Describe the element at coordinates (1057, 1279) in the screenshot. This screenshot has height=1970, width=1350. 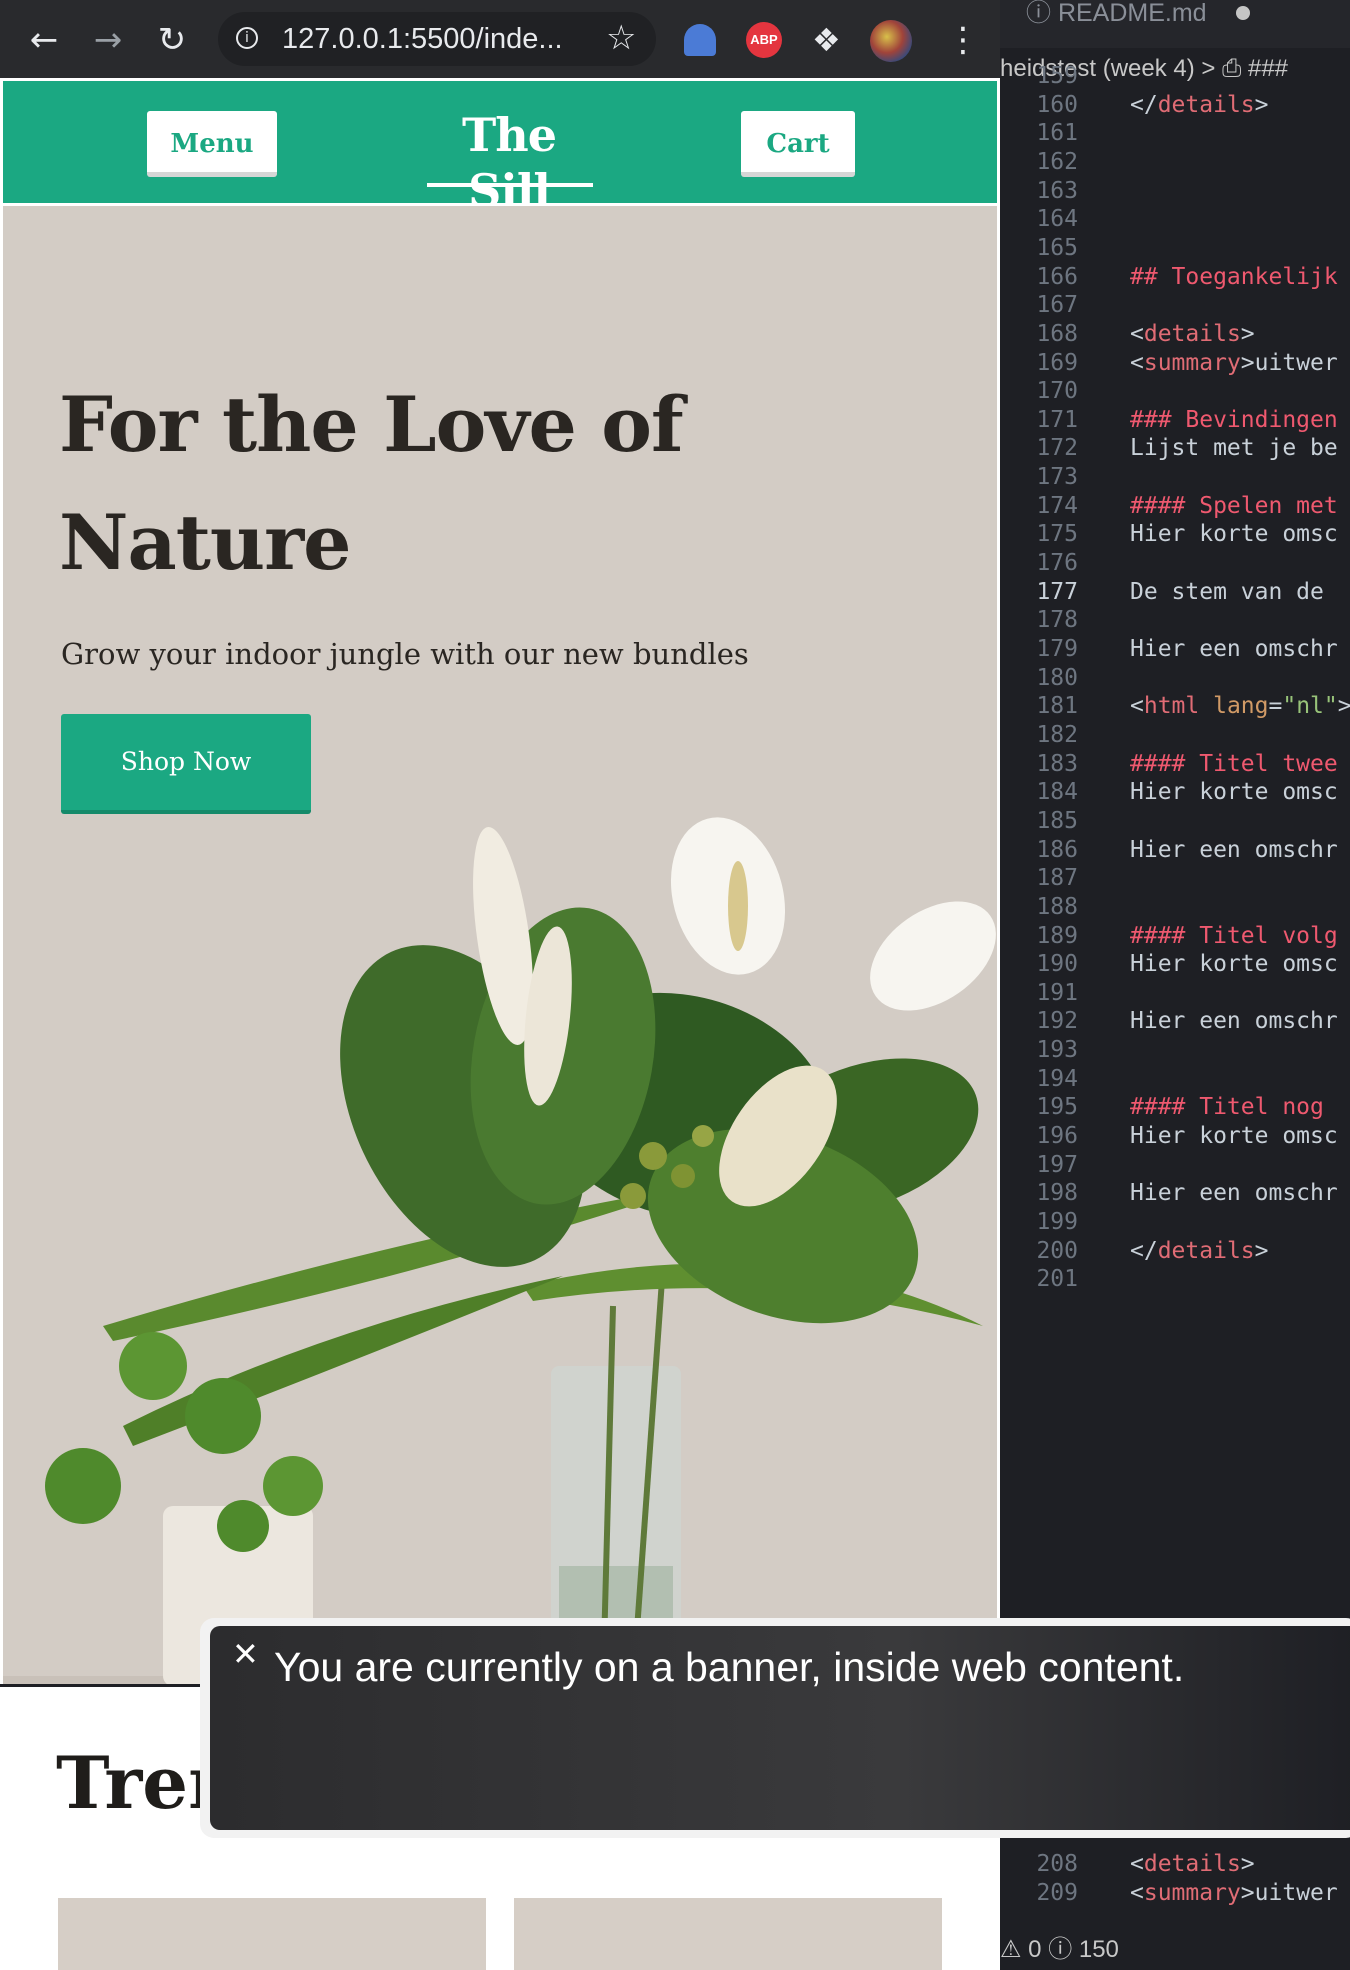
I see `line-number: 201` at that location.